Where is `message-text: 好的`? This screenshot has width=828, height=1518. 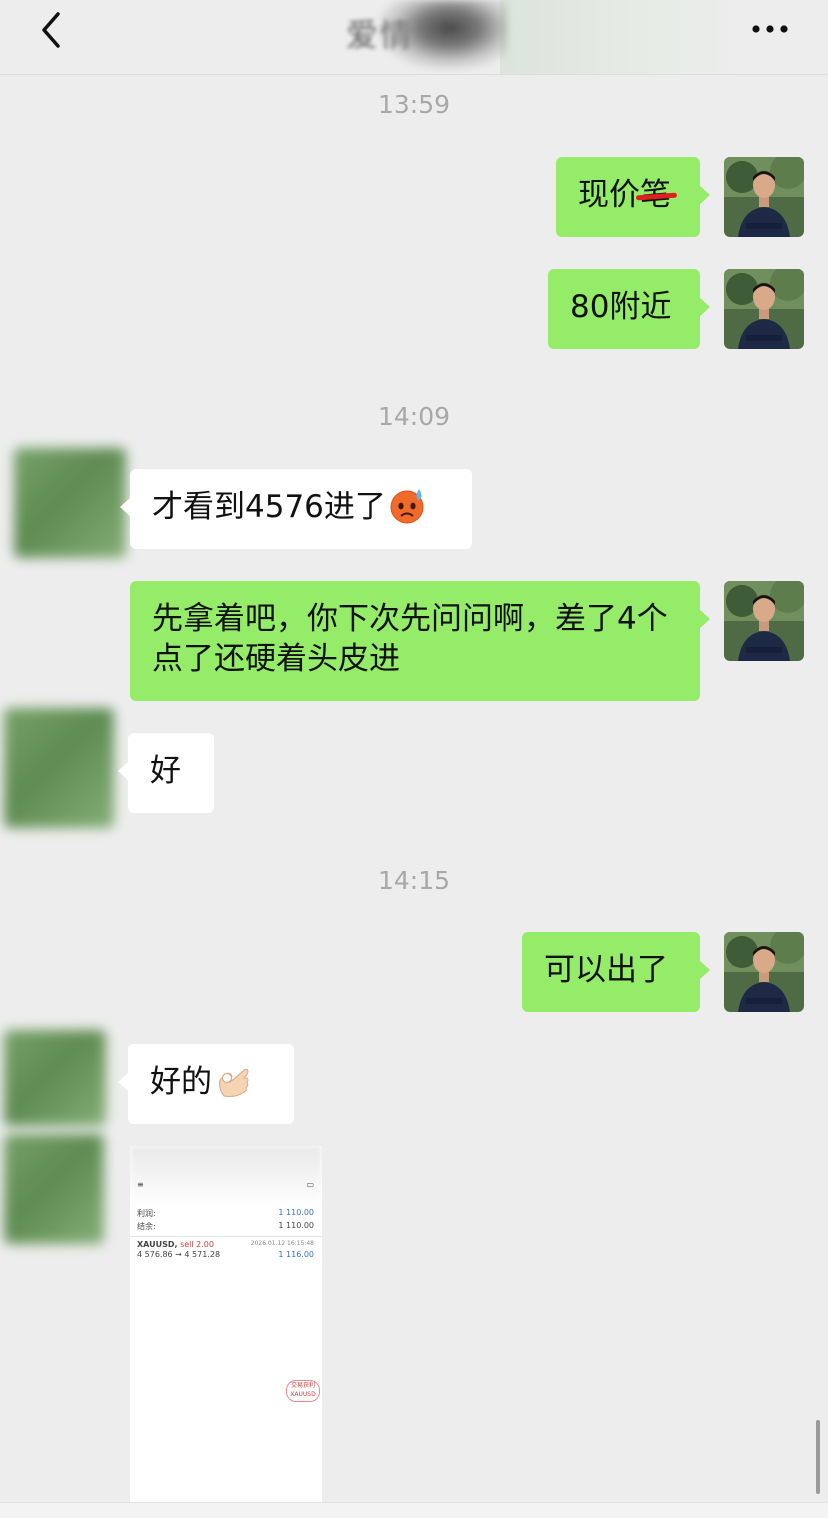 message-text: 好的 is located at coordinates (181, 1082).